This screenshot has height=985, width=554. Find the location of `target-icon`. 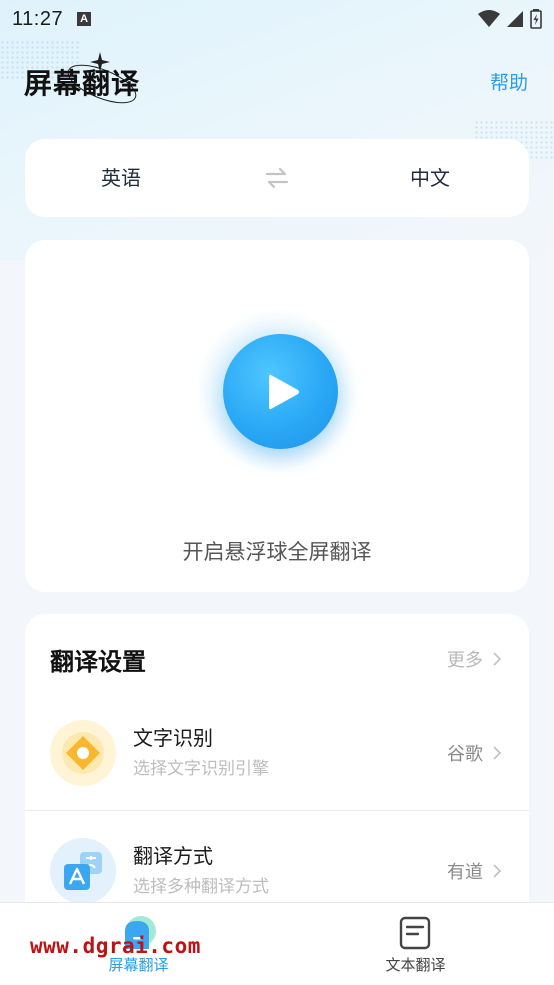

target-icon is located at coordinates (83, 753).